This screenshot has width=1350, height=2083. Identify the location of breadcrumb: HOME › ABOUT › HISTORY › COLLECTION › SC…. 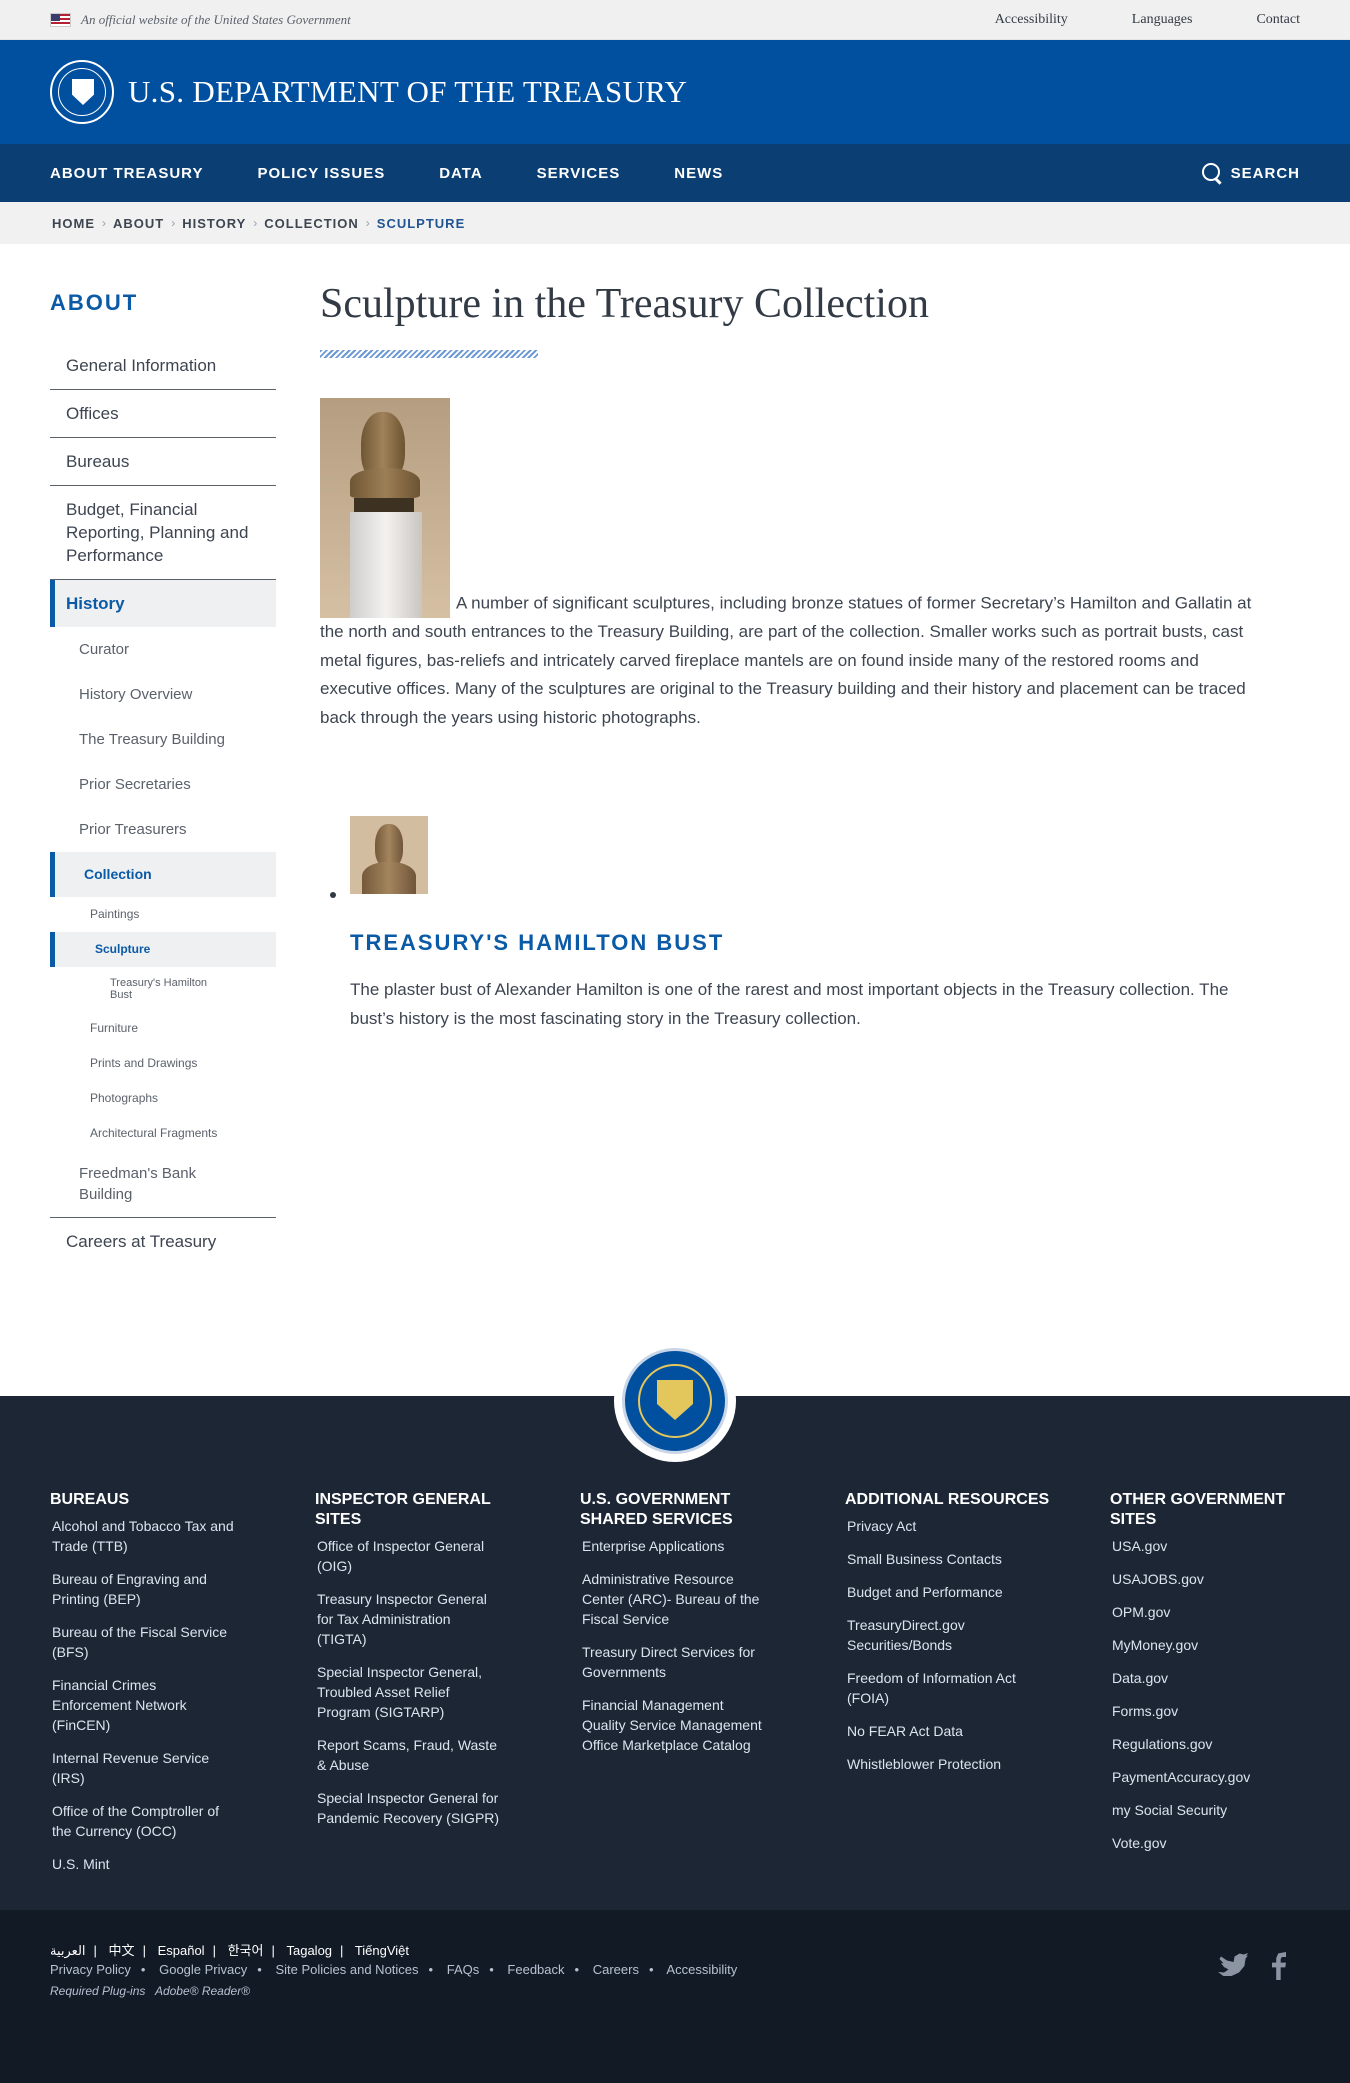
(675, 223).